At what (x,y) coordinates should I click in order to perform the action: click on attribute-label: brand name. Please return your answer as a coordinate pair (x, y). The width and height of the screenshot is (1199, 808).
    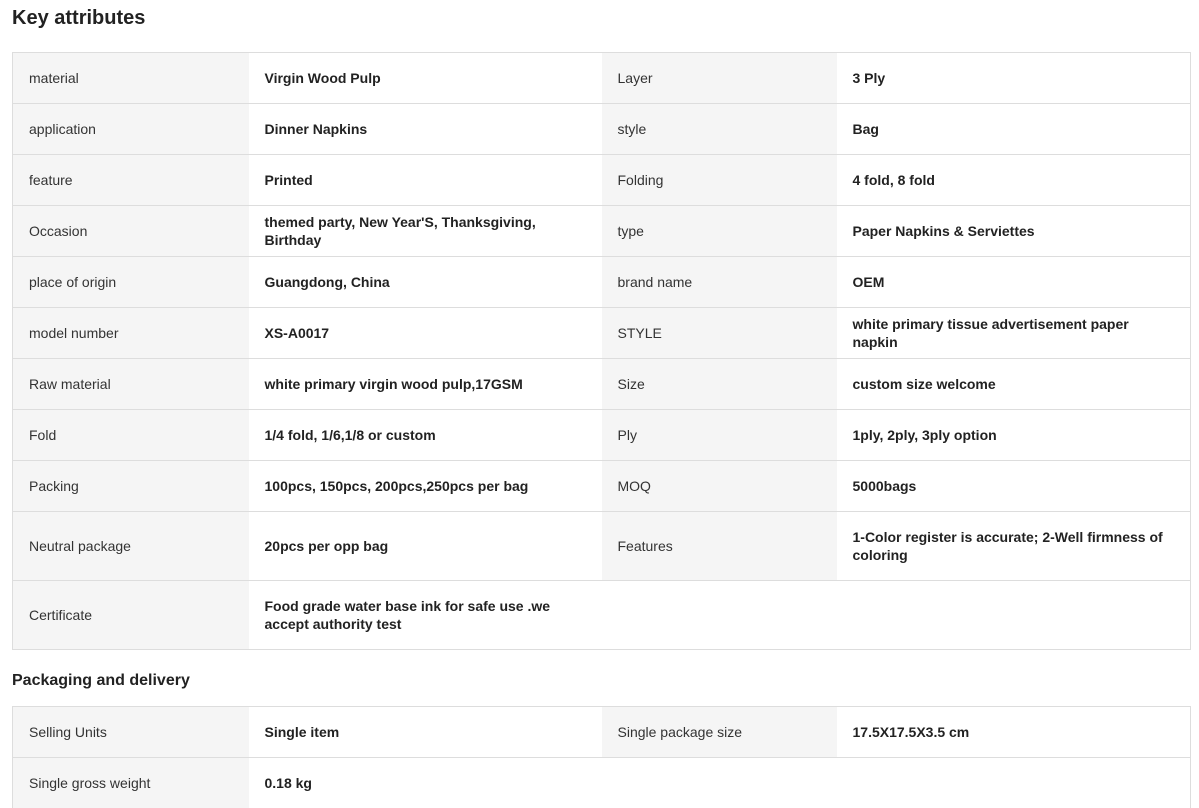
    Looking at the image, I should click on (719, 282).